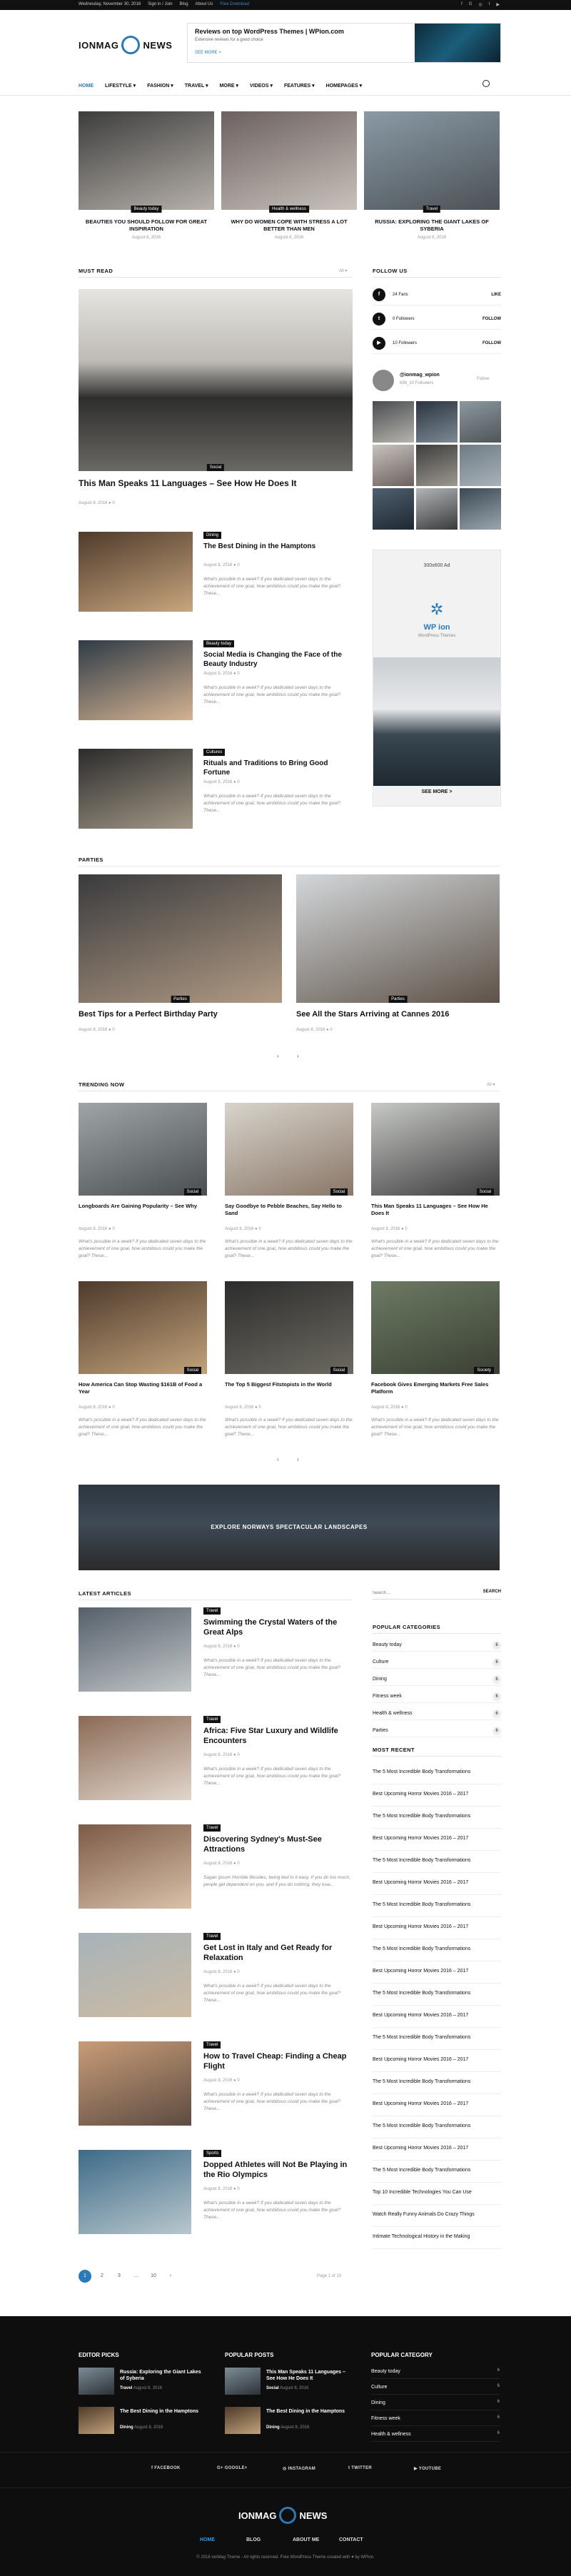  What do you see at coordinates (113, 503) in the screenshot?
I see `lead-comments: 0` at bounding box center [113, 503].